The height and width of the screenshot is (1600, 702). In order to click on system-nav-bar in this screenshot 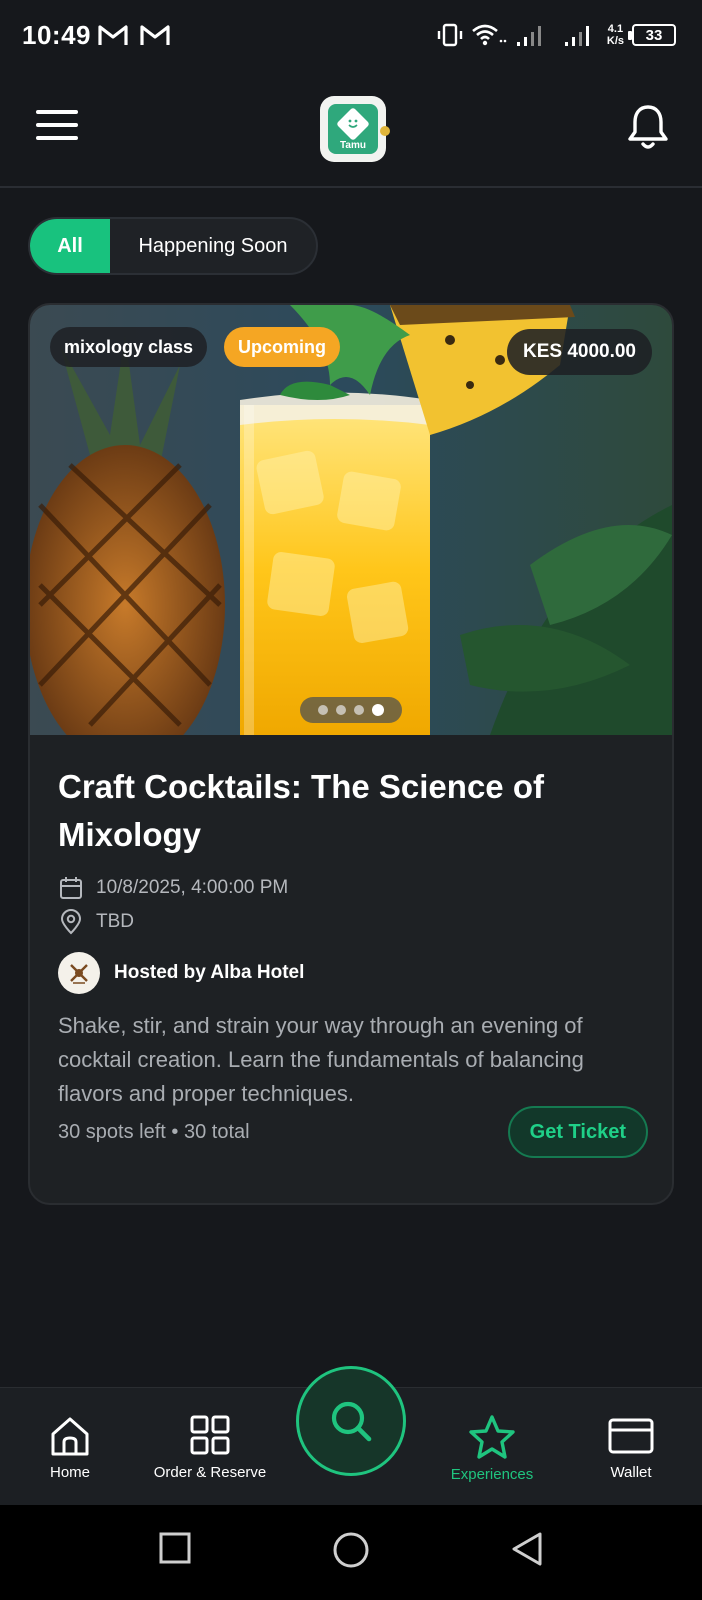, I will do `click(351, 1552)`.